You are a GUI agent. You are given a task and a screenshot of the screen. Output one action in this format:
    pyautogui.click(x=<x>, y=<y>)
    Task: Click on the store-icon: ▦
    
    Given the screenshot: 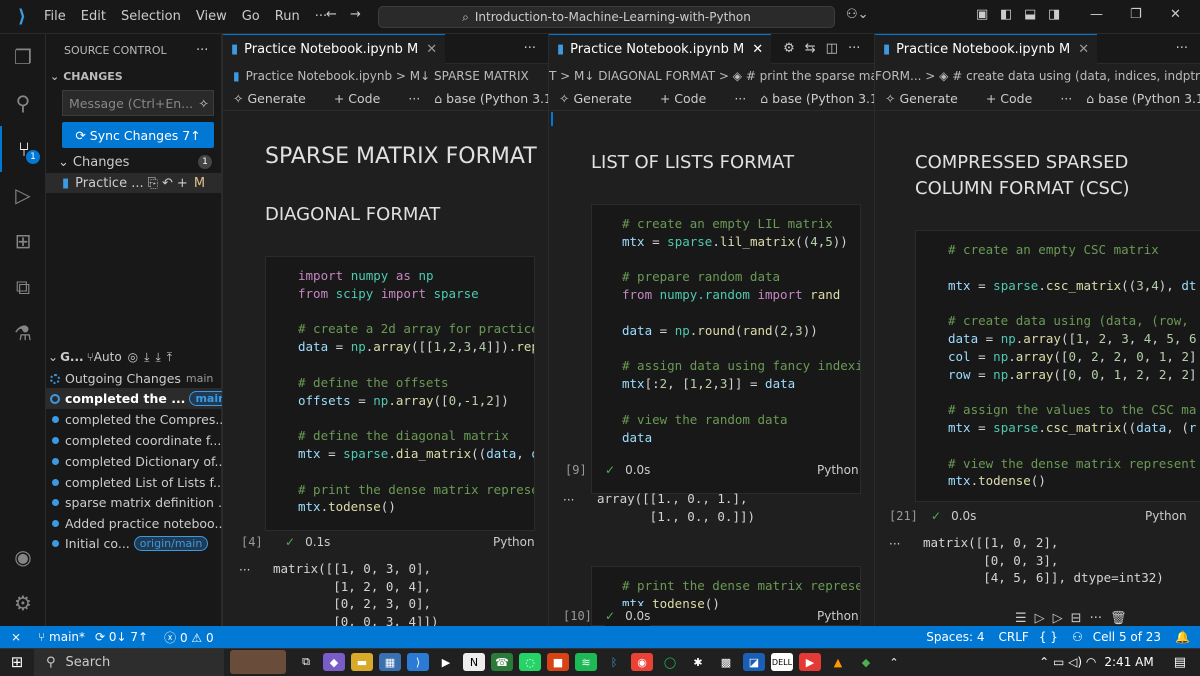 What is the action you would take?
    pyautogui.click(x=390, y=662)
    